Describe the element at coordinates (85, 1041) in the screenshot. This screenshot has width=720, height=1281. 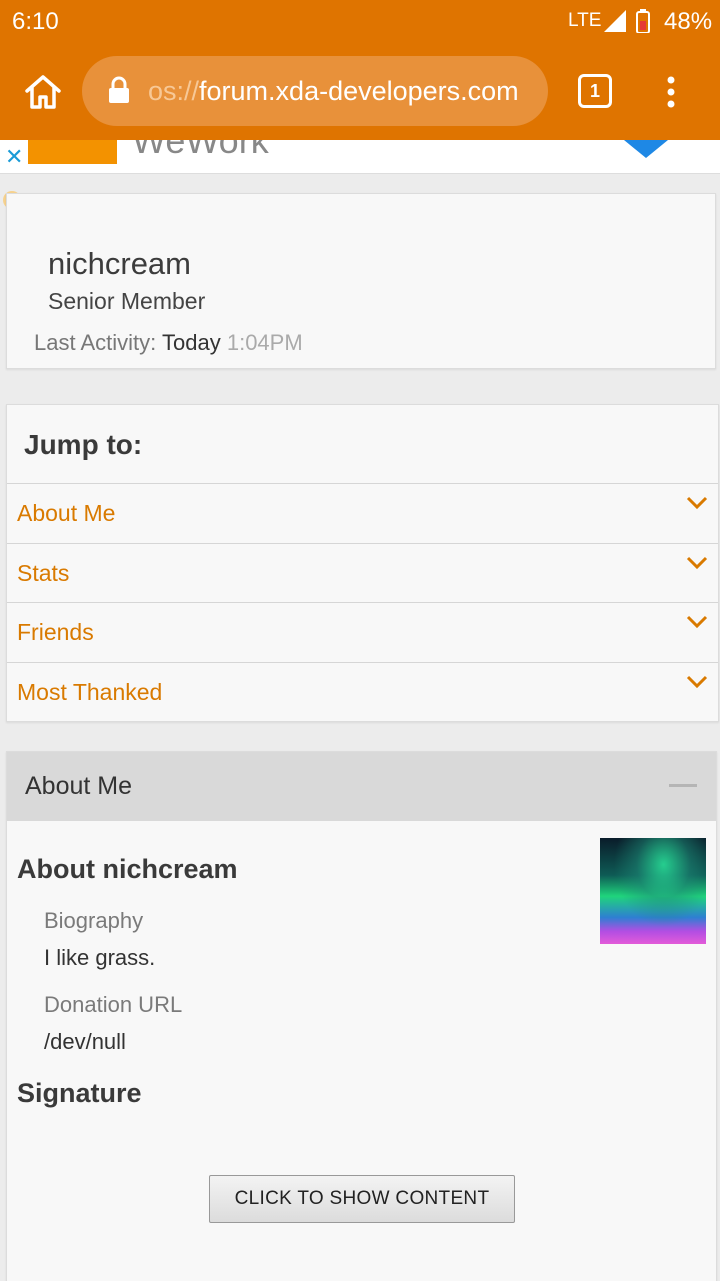
I see `donation-url-value: /dev/null` at that location.